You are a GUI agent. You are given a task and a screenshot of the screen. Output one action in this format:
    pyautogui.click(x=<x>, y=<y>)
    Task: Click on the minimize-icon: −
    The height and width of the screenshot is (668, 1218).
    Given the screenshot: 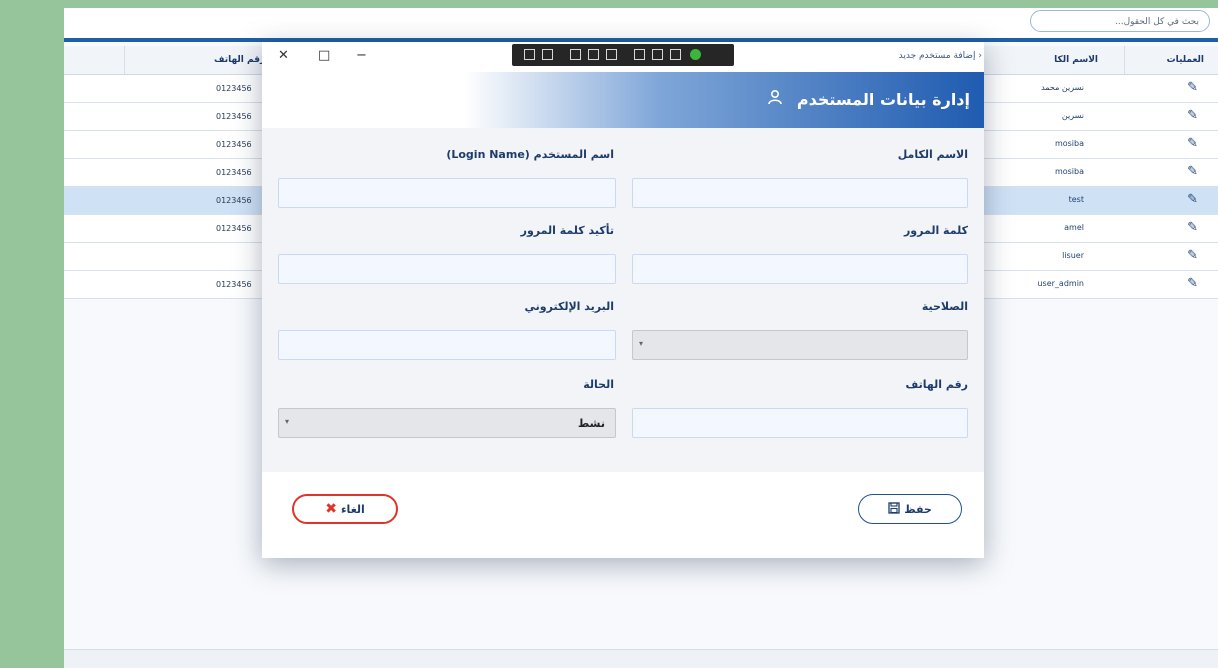 What is the action you would take?
    pyautogui.click(x=361, y=55)
    